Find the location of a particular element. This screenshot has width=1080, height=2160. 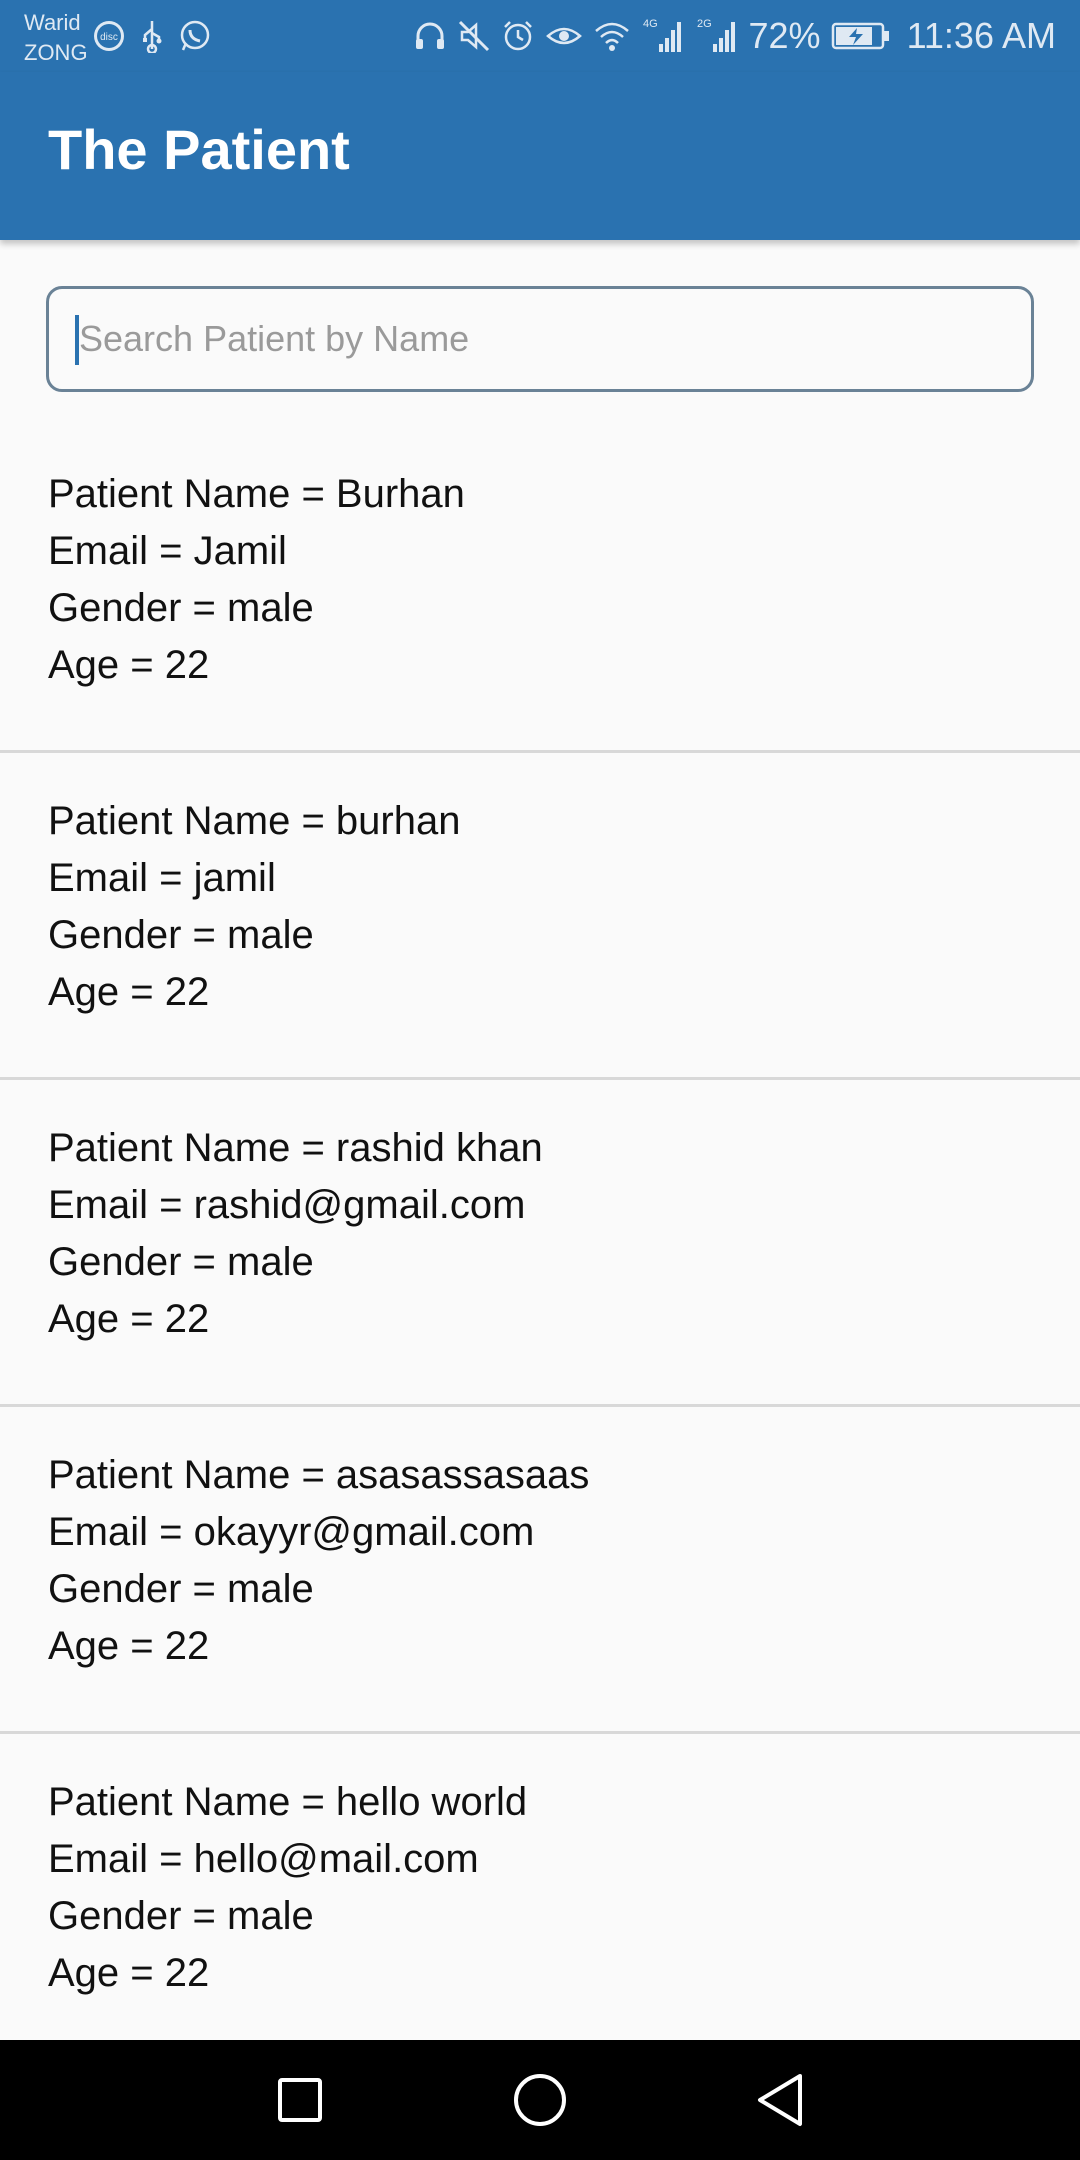

recents-button is located at coordinates (300, 2100).